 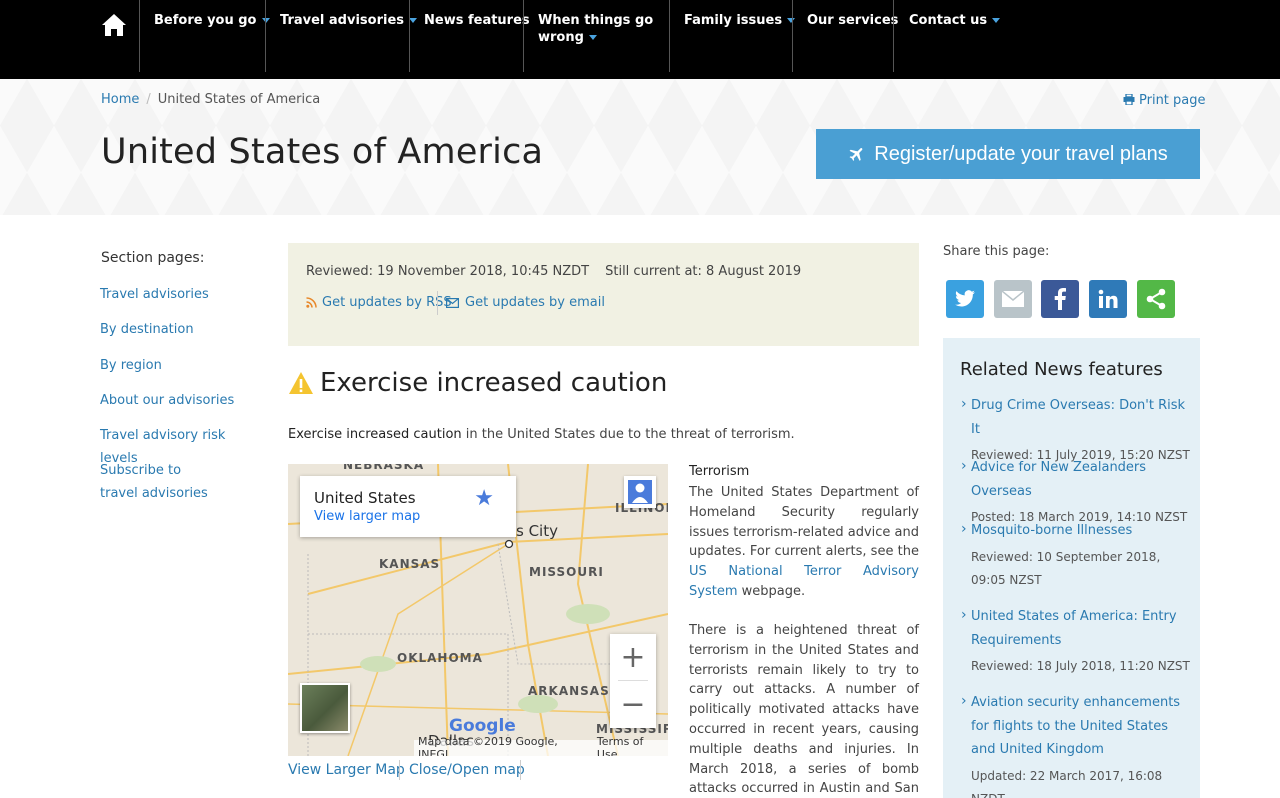 What do you see at coordinates (596, 20) in the screenshot?
I see `nav-label: When things go` at bounding box center [596, 20].